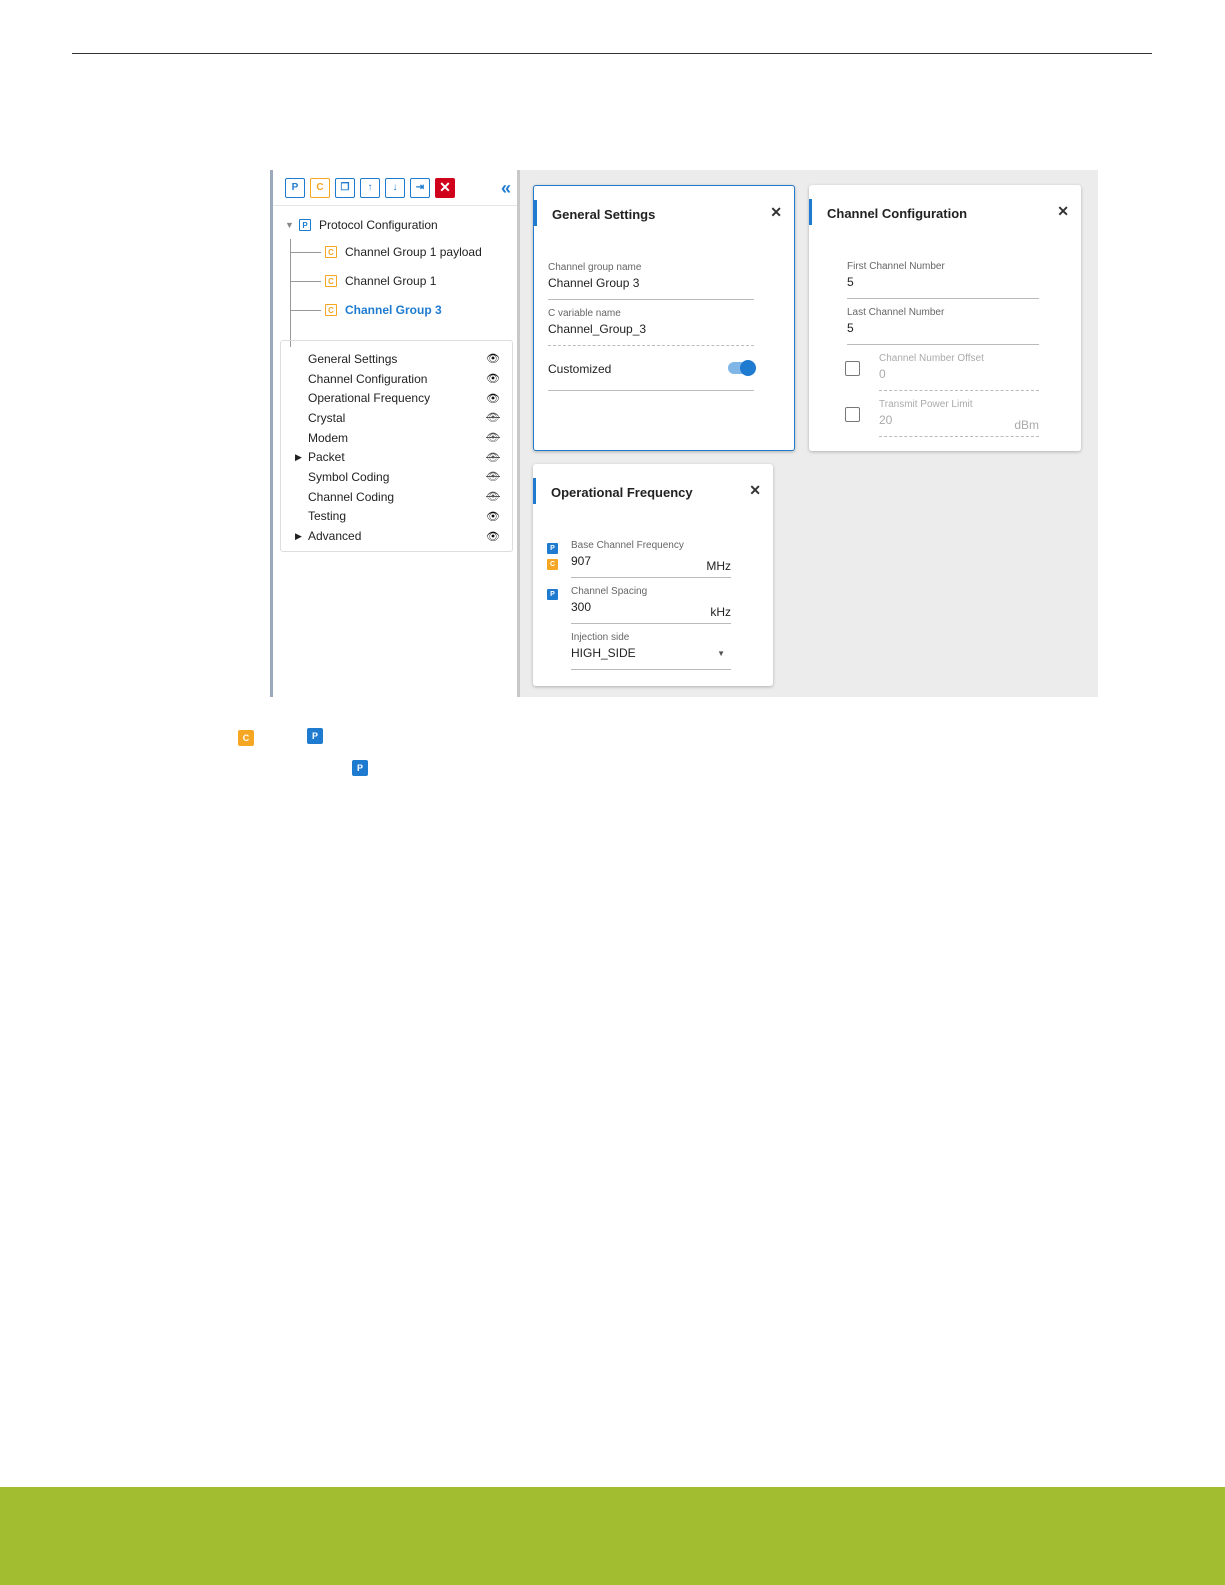  What do you see at coordinates (612, 53) in the screenshot?
I see `top-rule` at bounding box center [612, 53].